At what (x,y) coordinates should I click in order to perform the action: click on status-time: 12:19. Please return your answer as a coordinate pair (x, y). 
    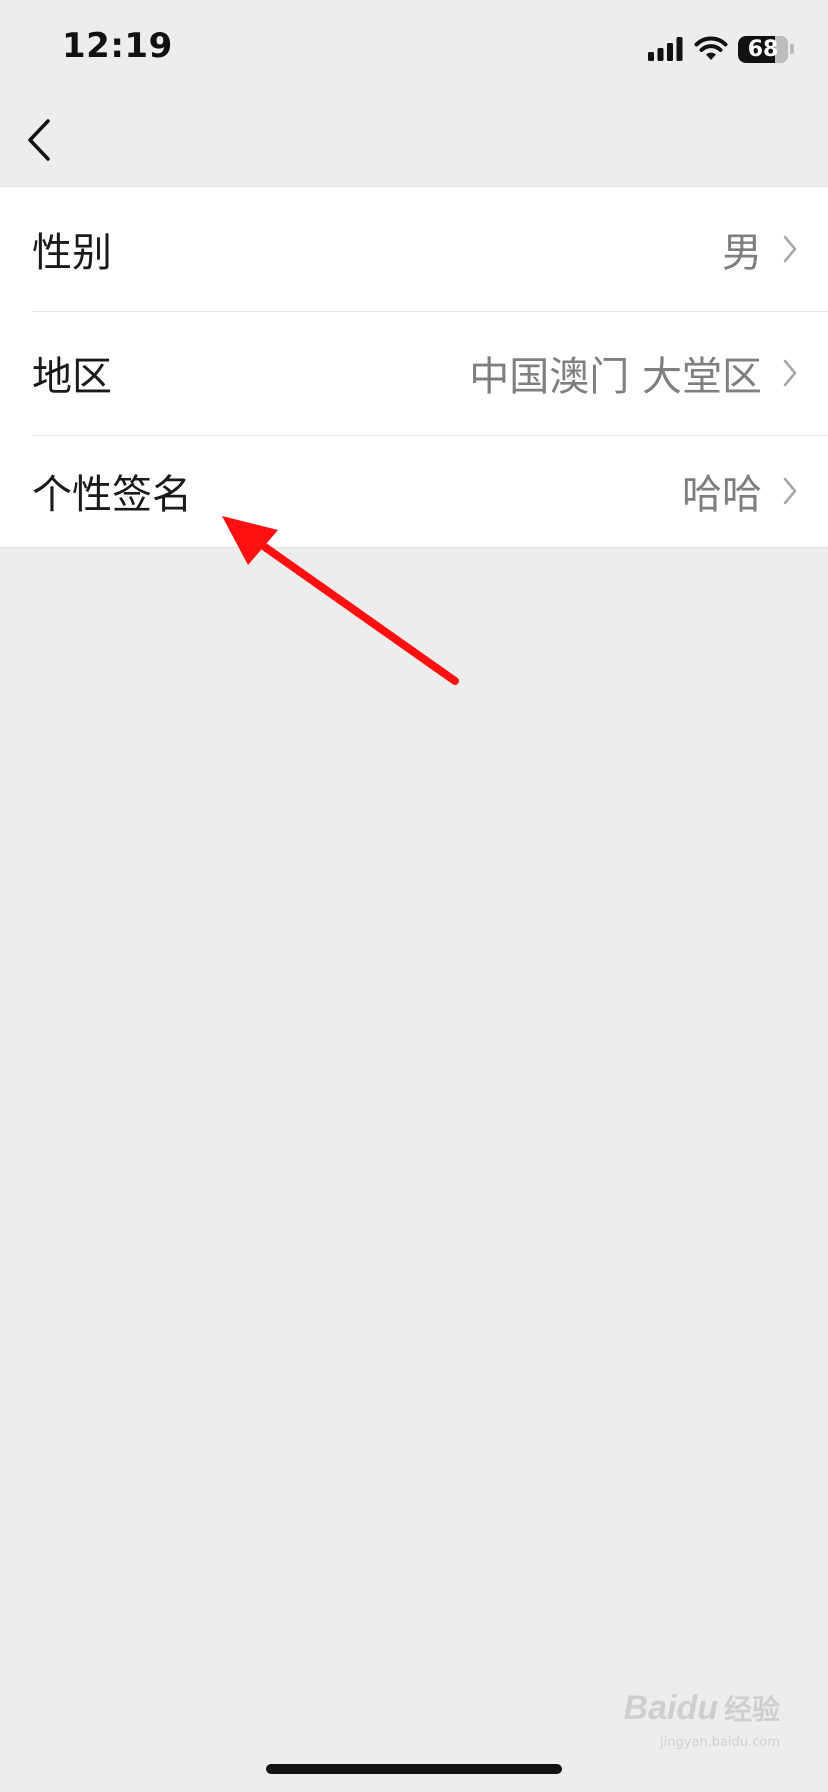
    Looking at the image, I should click on (117, 46).